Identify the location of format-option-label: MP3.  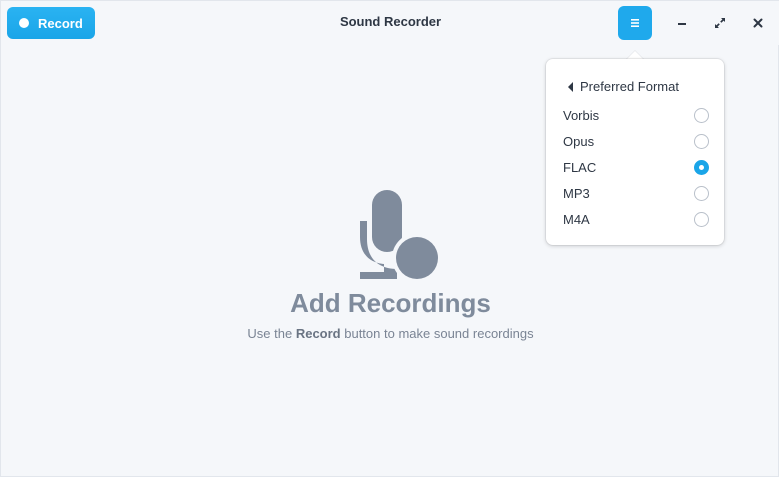
(576, 193).